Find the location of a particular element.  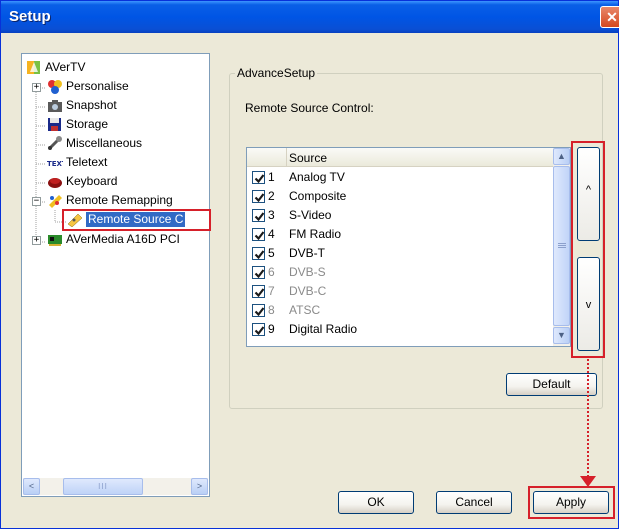

chevron-up-icon: ▲ is located at coordinates (561, 156).